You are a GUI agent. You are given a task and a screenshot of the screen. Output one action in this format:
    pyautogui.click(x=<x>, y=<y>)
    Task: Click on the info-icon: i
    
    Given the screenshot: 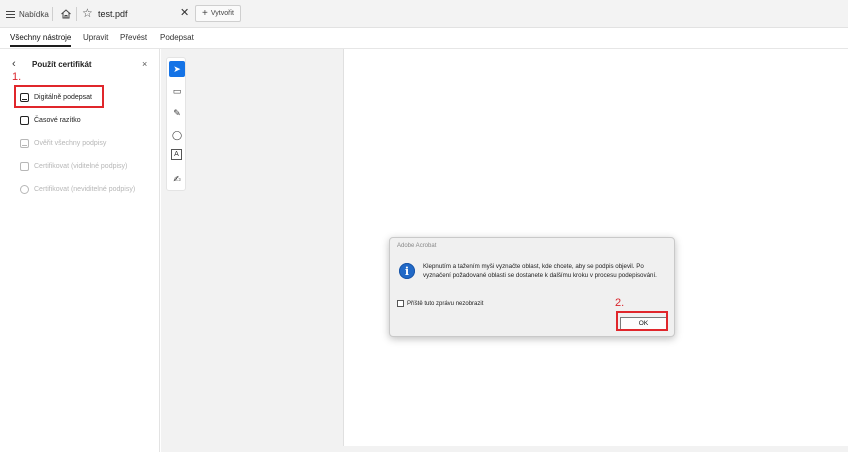 What is the action you would take?
    pyautogui.click(x=407, y=271)
    